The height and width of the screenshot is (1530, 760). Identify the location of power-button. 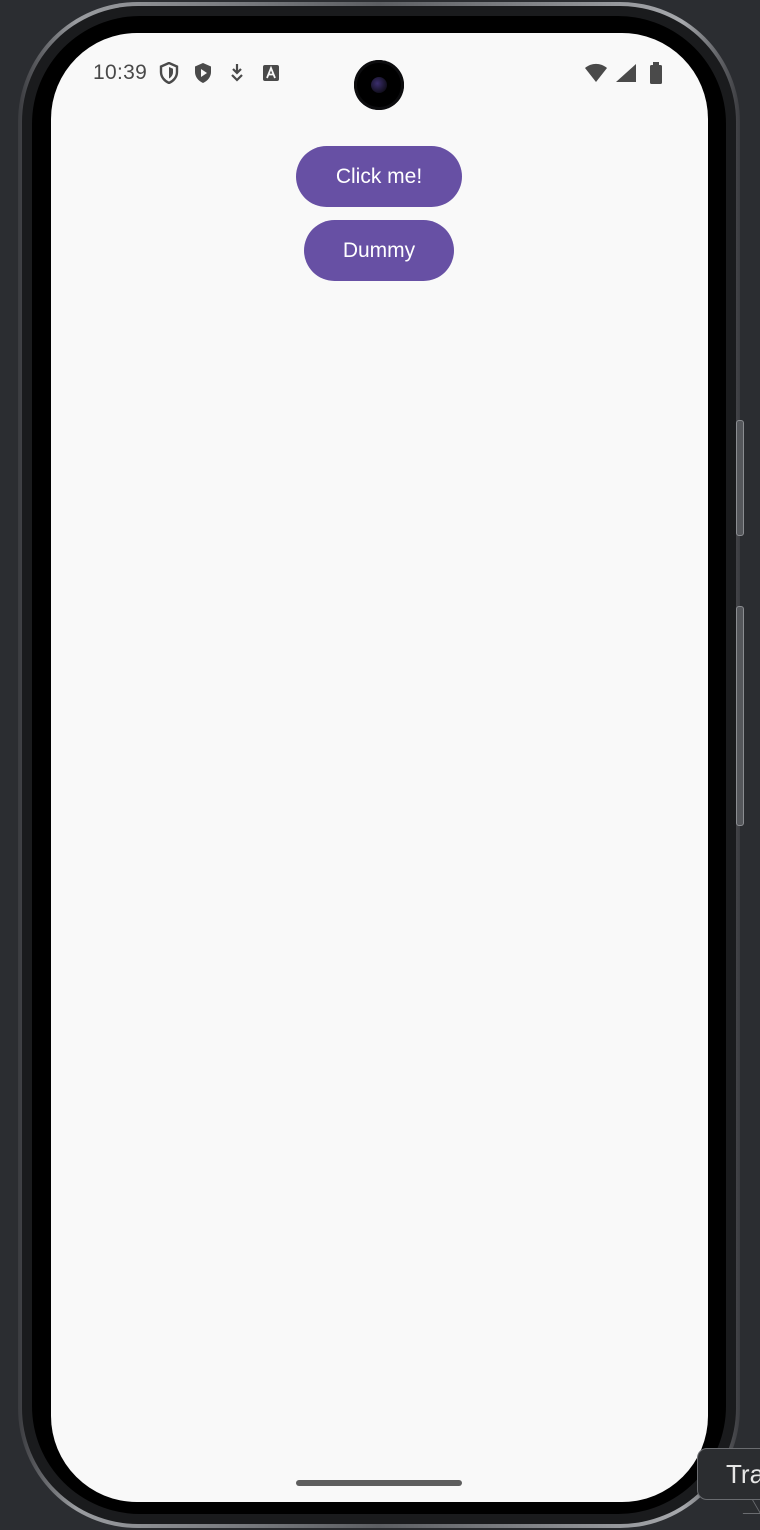
(740, 478).